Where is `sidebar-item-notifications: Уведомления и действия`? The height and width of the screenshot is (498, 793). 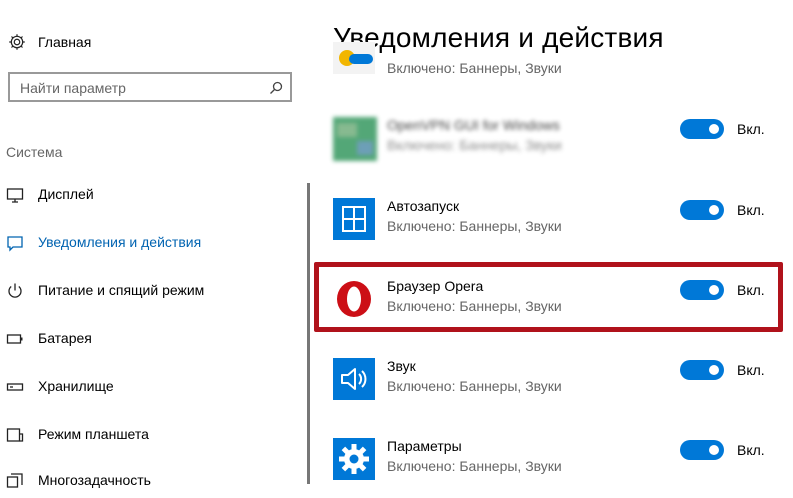 sidebar-item-notifications: Уведомления и действия is located at coordinates (150, 243).